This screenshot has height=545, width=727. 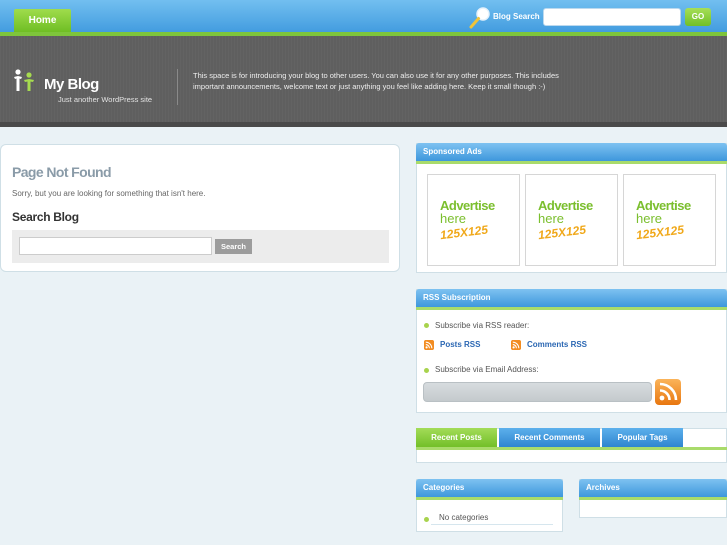 What do you see at coordinates (45, 217) in the screenshot?
I see `search-blog-heading: Search Blog` at bounding box center [45, 217].